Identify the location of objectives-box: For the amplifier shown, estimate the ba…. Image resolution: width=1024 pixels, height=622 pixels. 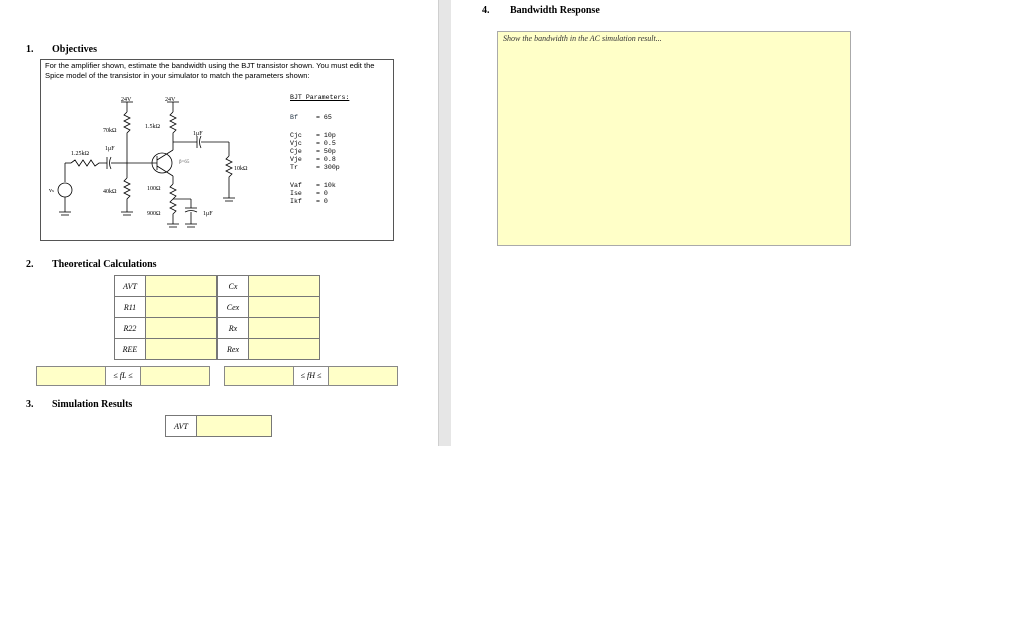
(217, 150).